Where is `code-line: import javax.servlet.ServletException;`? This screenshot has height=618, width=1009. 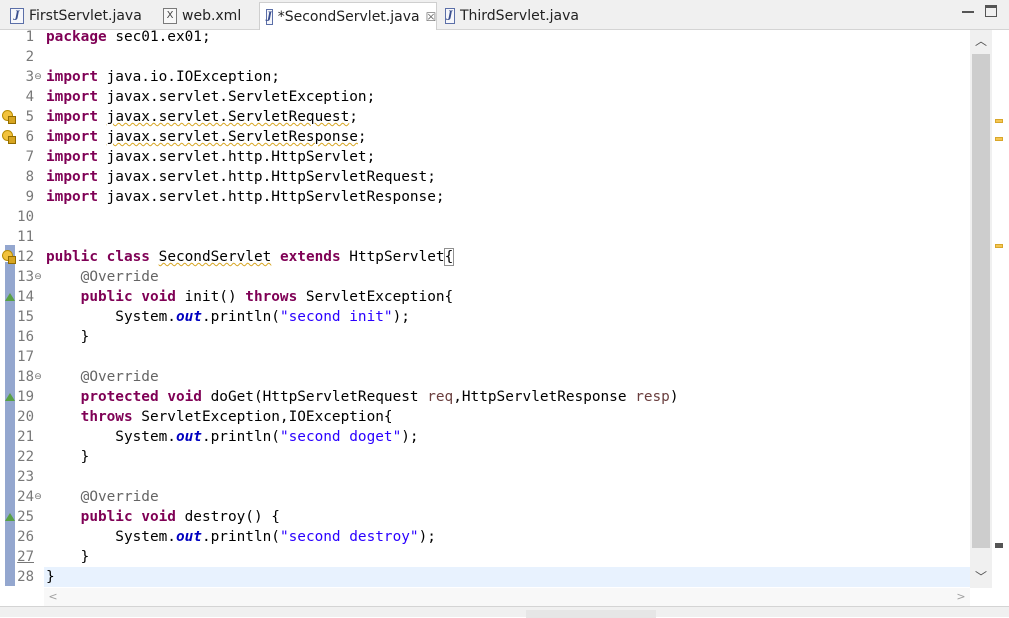
code-line: import javax.servlet.ServletException; is located at coordinates (210, 97).